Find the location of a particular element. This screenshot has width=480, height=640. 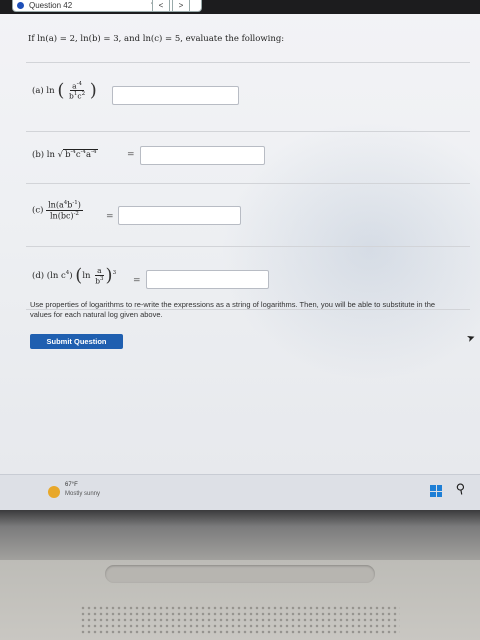

answer-a-input is located at coordinates (175, 95).